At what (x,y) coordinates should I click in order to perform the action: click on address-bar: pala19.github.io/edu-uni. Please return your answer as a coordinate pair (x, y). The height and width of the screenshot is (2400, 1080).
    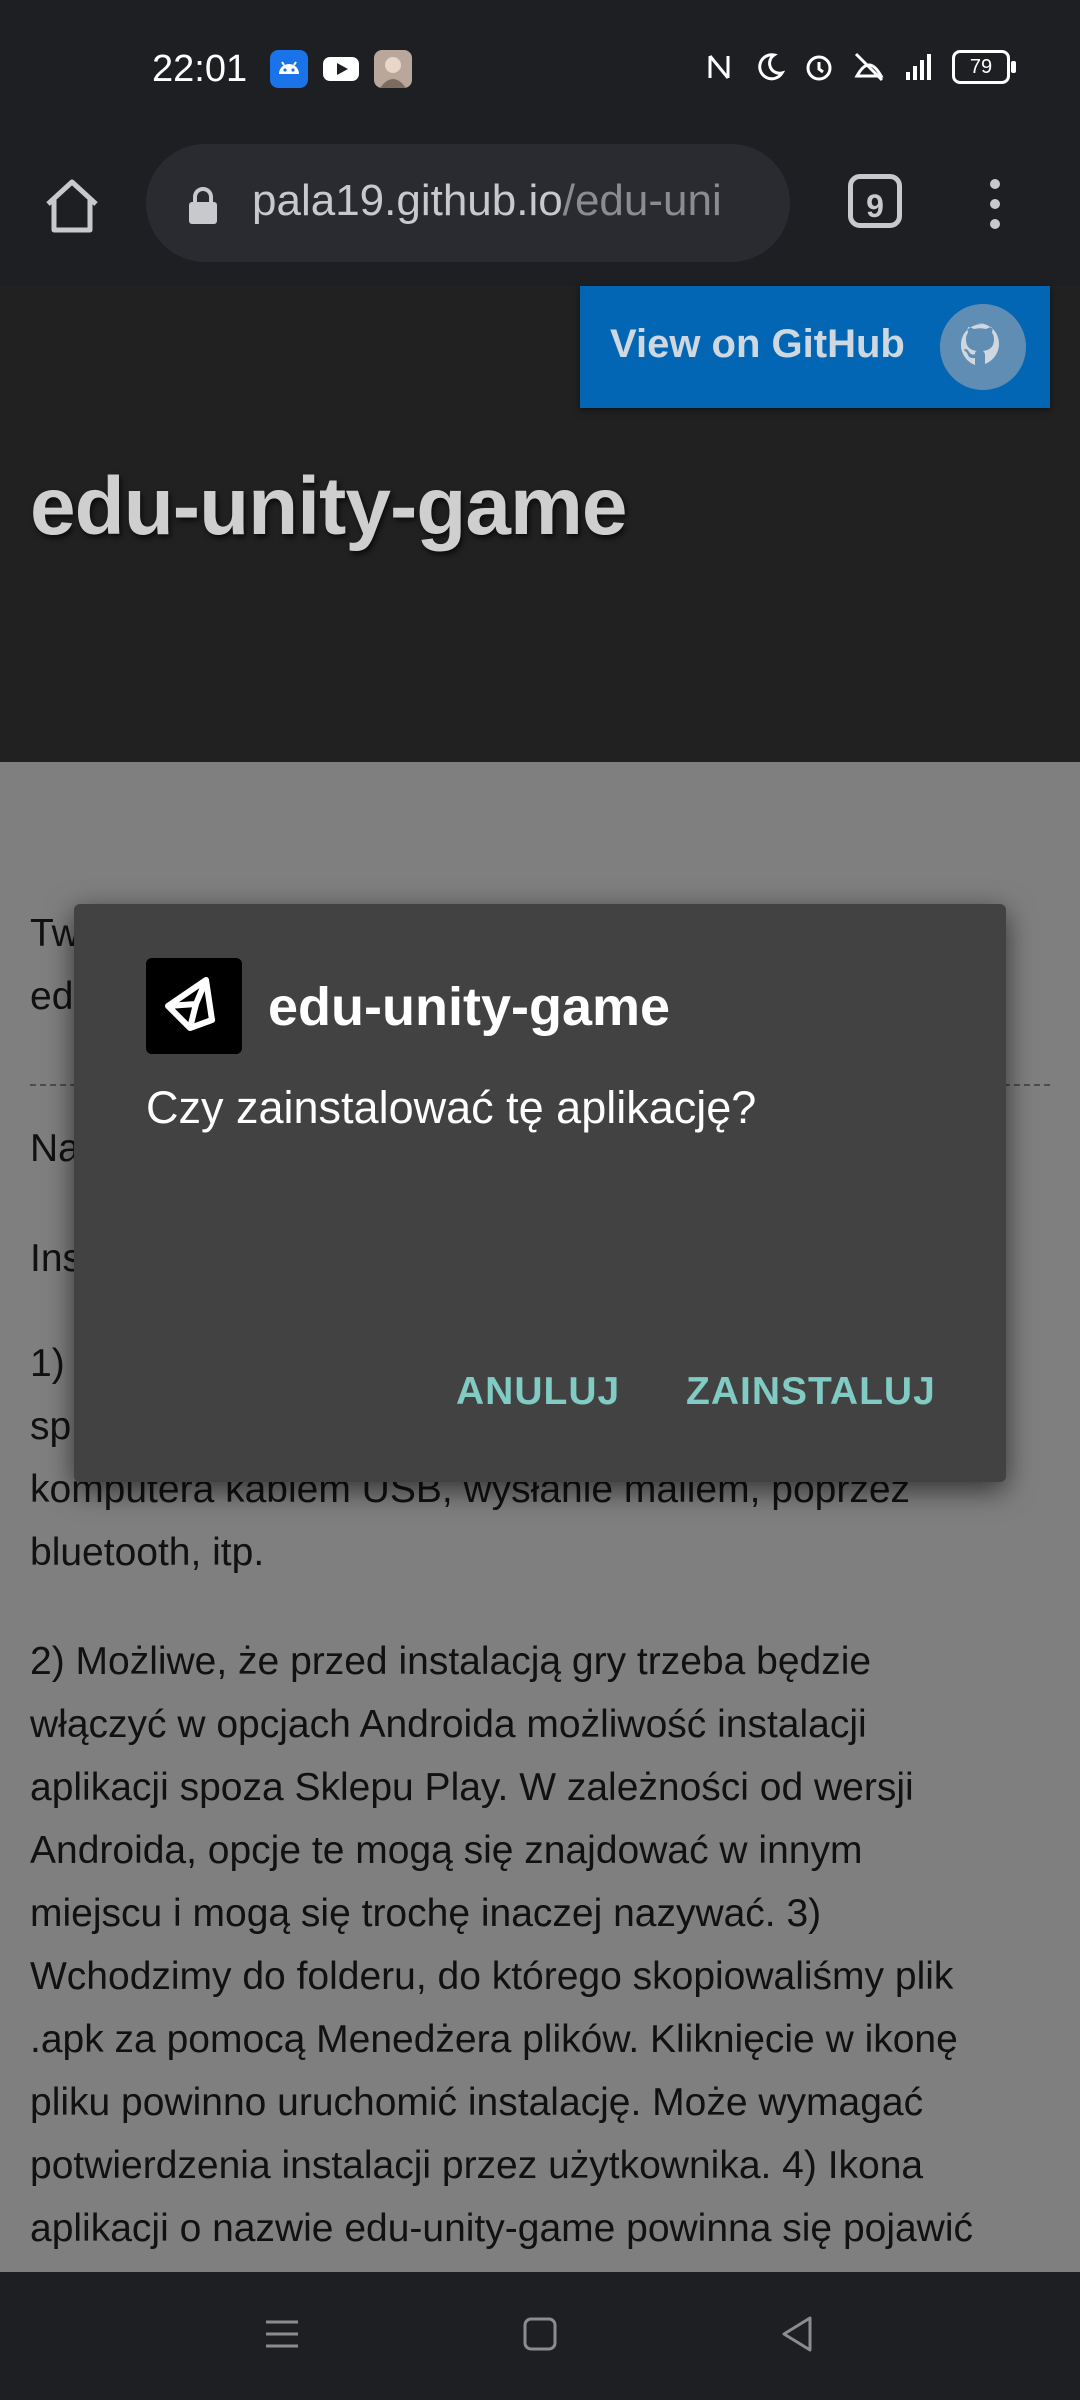
    Looking at the image, I should click on (468, 203).